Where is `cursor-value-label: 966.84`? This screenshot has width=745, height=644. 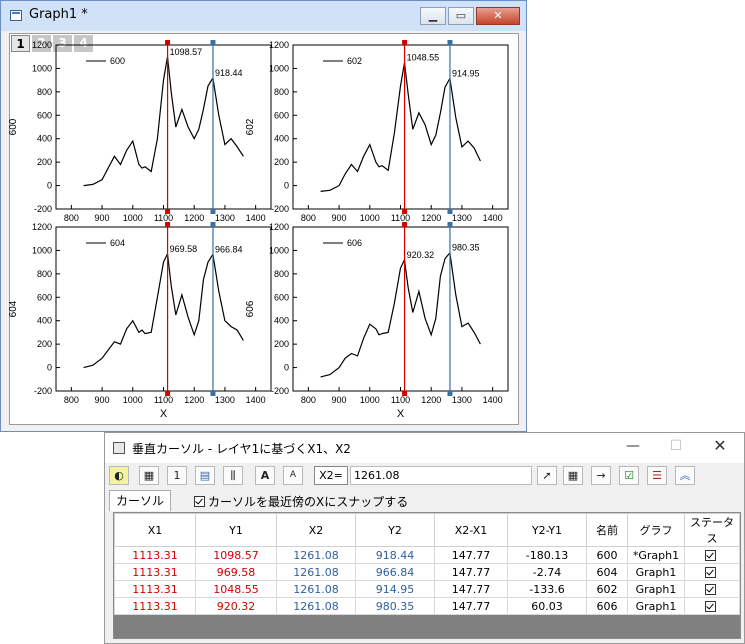 cursor-value-label: 966.84 is located at coordinates (229, 249).